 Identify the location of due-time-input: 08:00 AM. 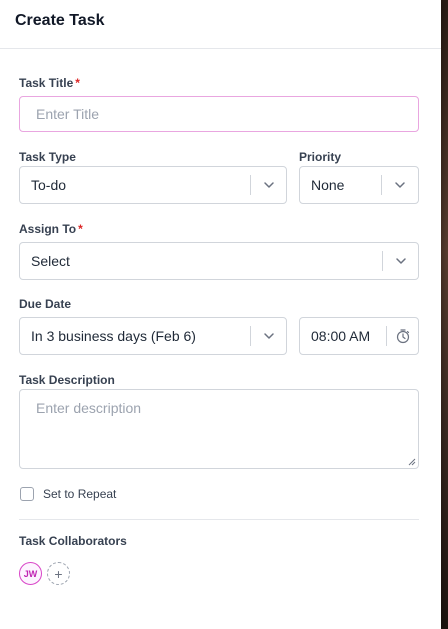
(359, 336).